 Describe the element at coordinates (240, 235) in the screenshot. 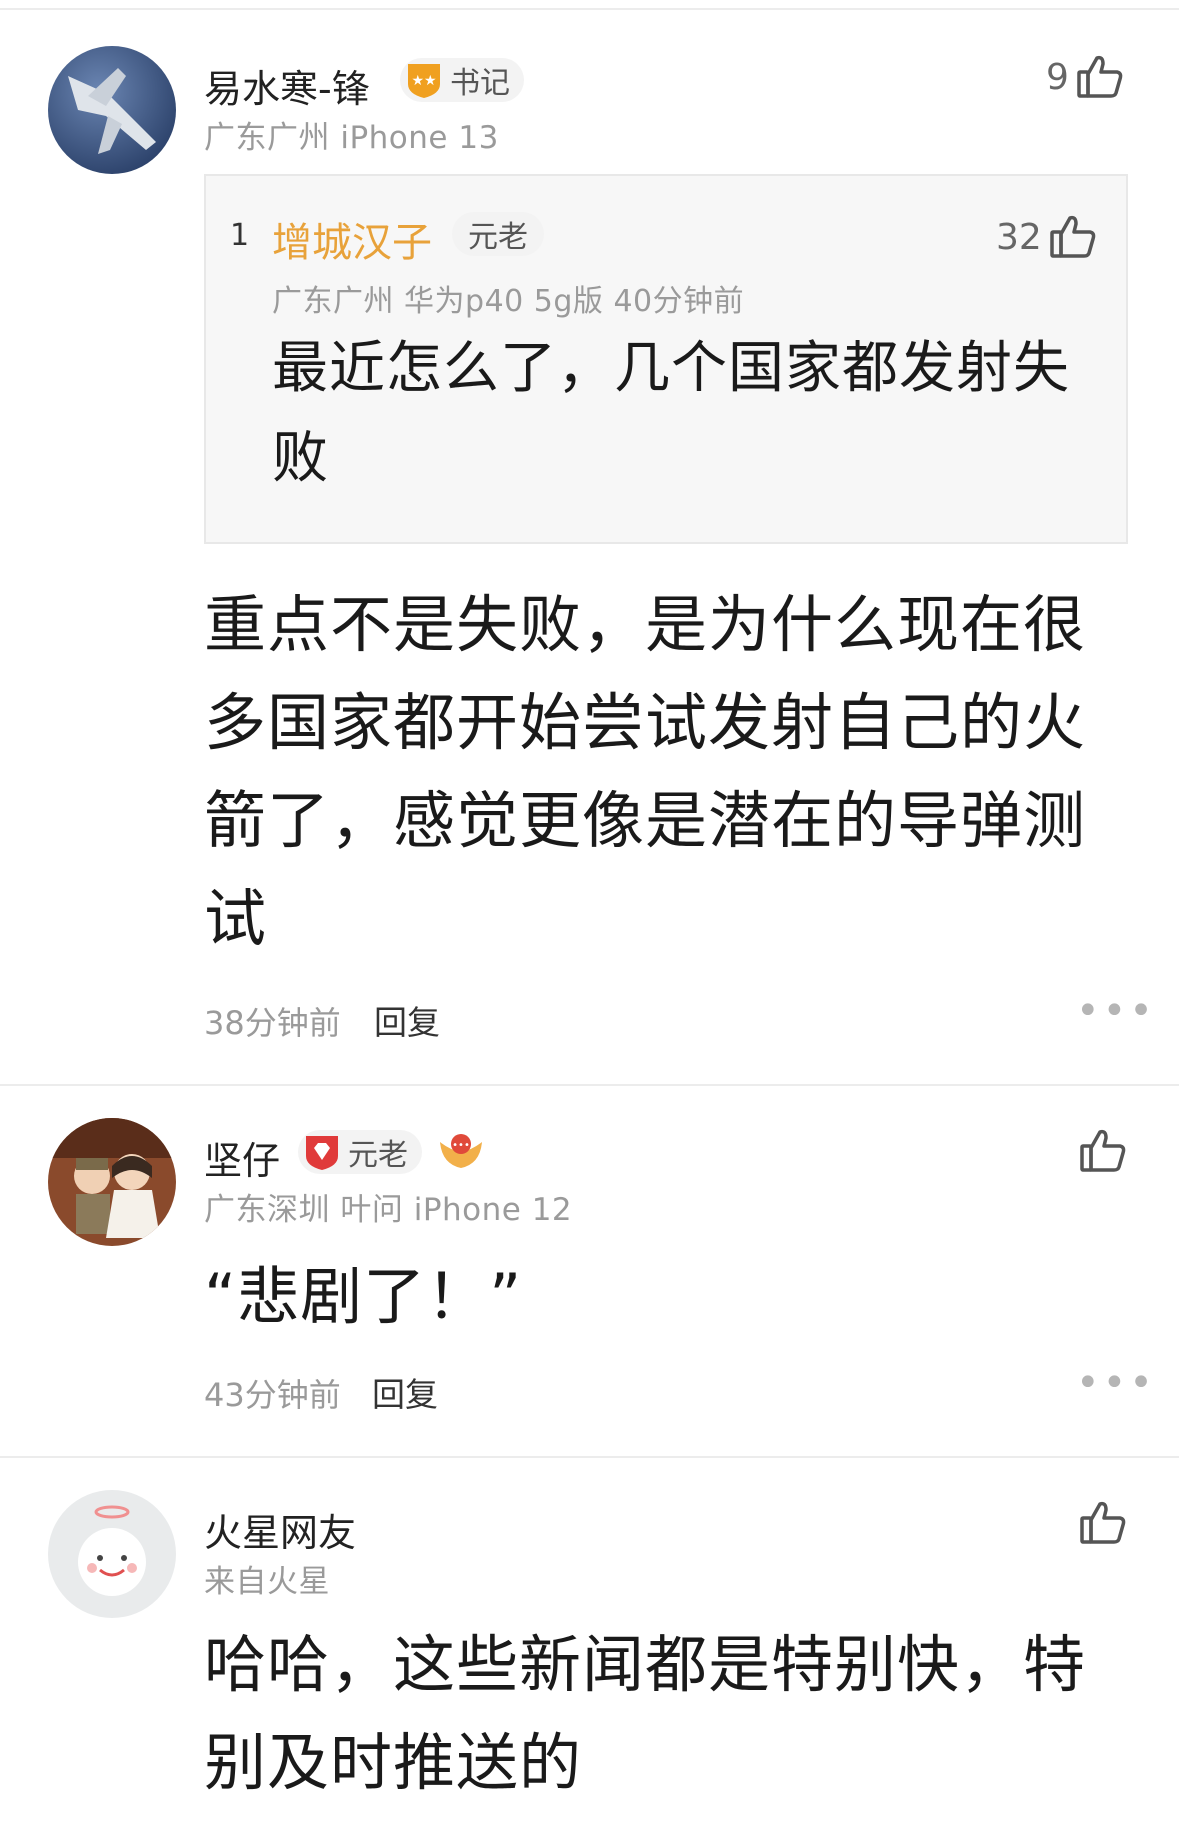

I see `quote-index: 1` at that location.